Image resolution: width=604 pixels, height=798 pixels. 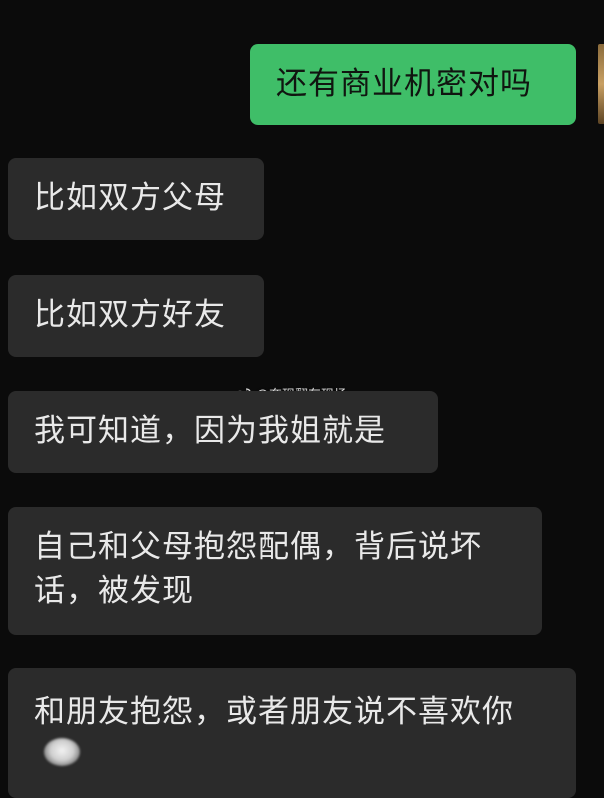 I want to click on message-bubble-outgoing: 还有商业机密对吗, so click(x=413, y=84).